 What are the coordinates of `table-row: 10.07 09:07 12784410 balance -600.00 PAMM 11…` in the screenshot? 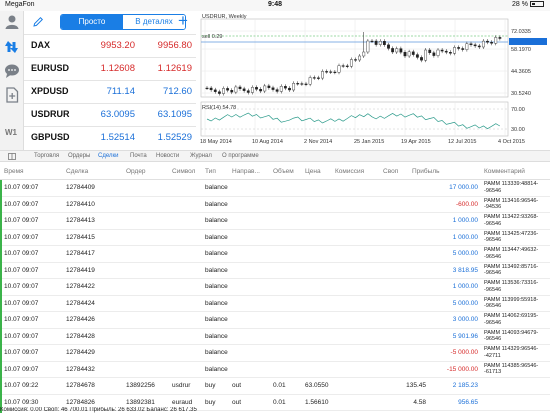 It's located at (275, 205).